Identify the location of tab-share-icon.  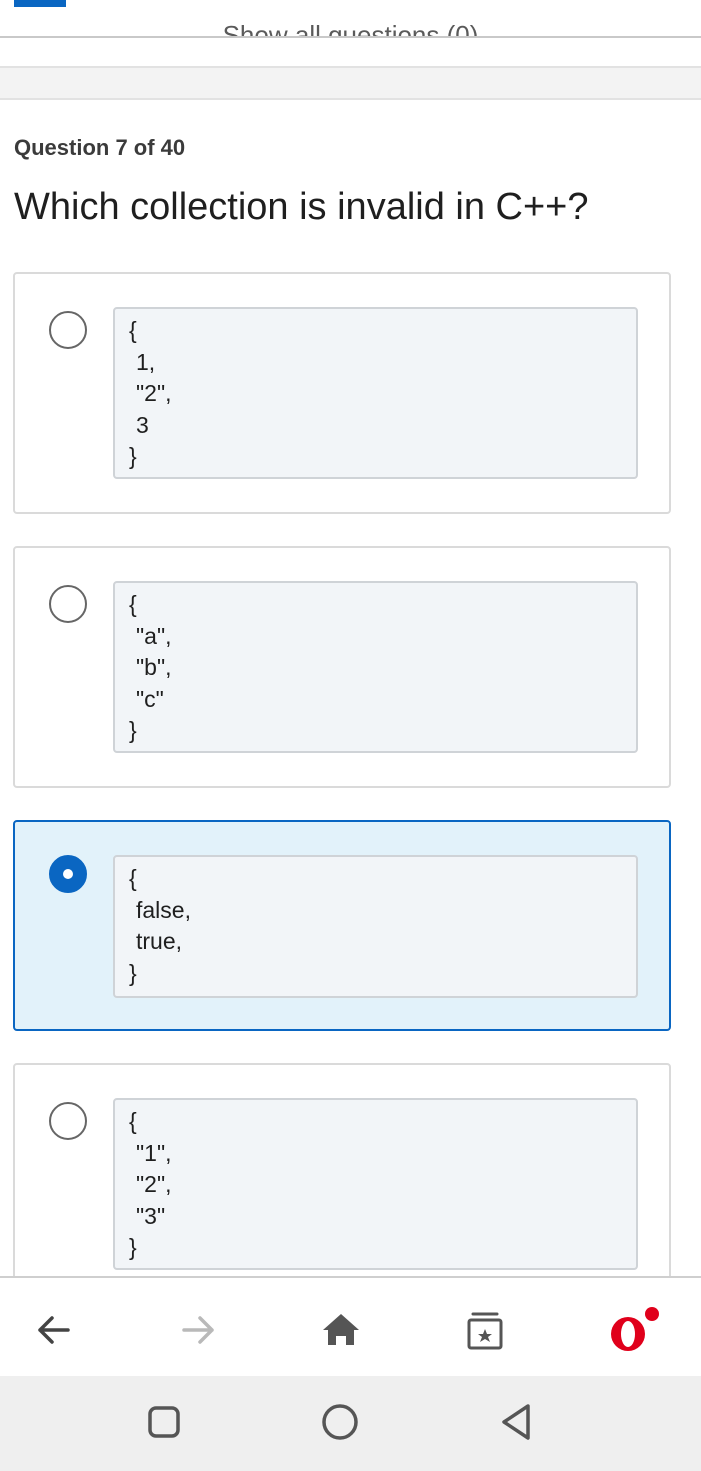
(485, 1330).